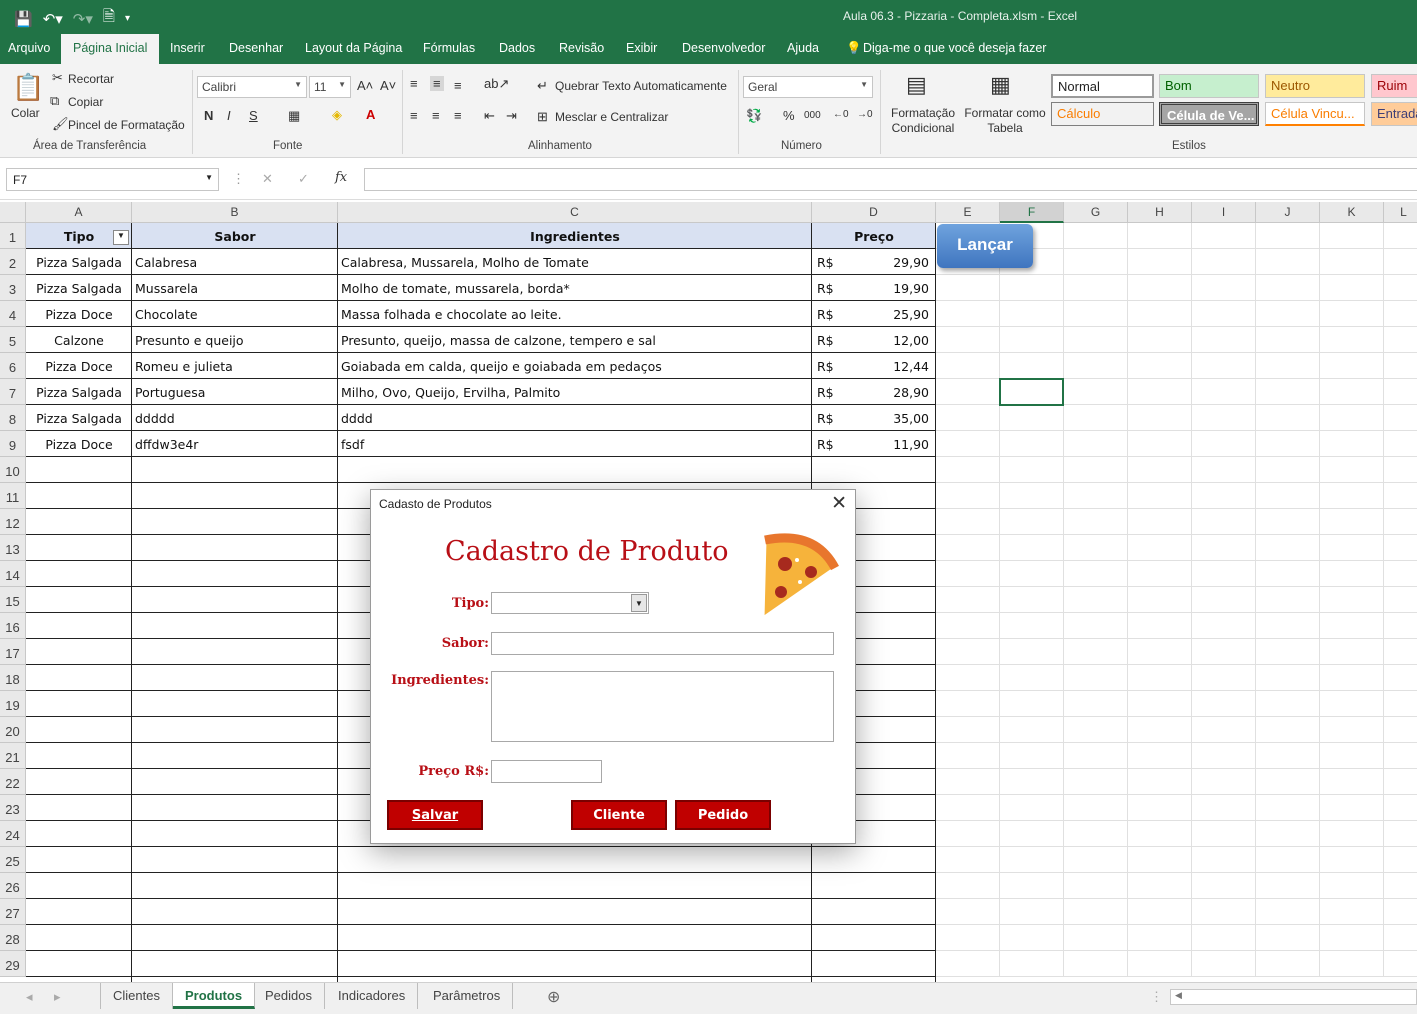 The width and height of the screenshot is (1417, 1014). Describe the element at coordinates (874, 418) in the screenshot. I see `table-cell-price: R$ 35,00` at that location.